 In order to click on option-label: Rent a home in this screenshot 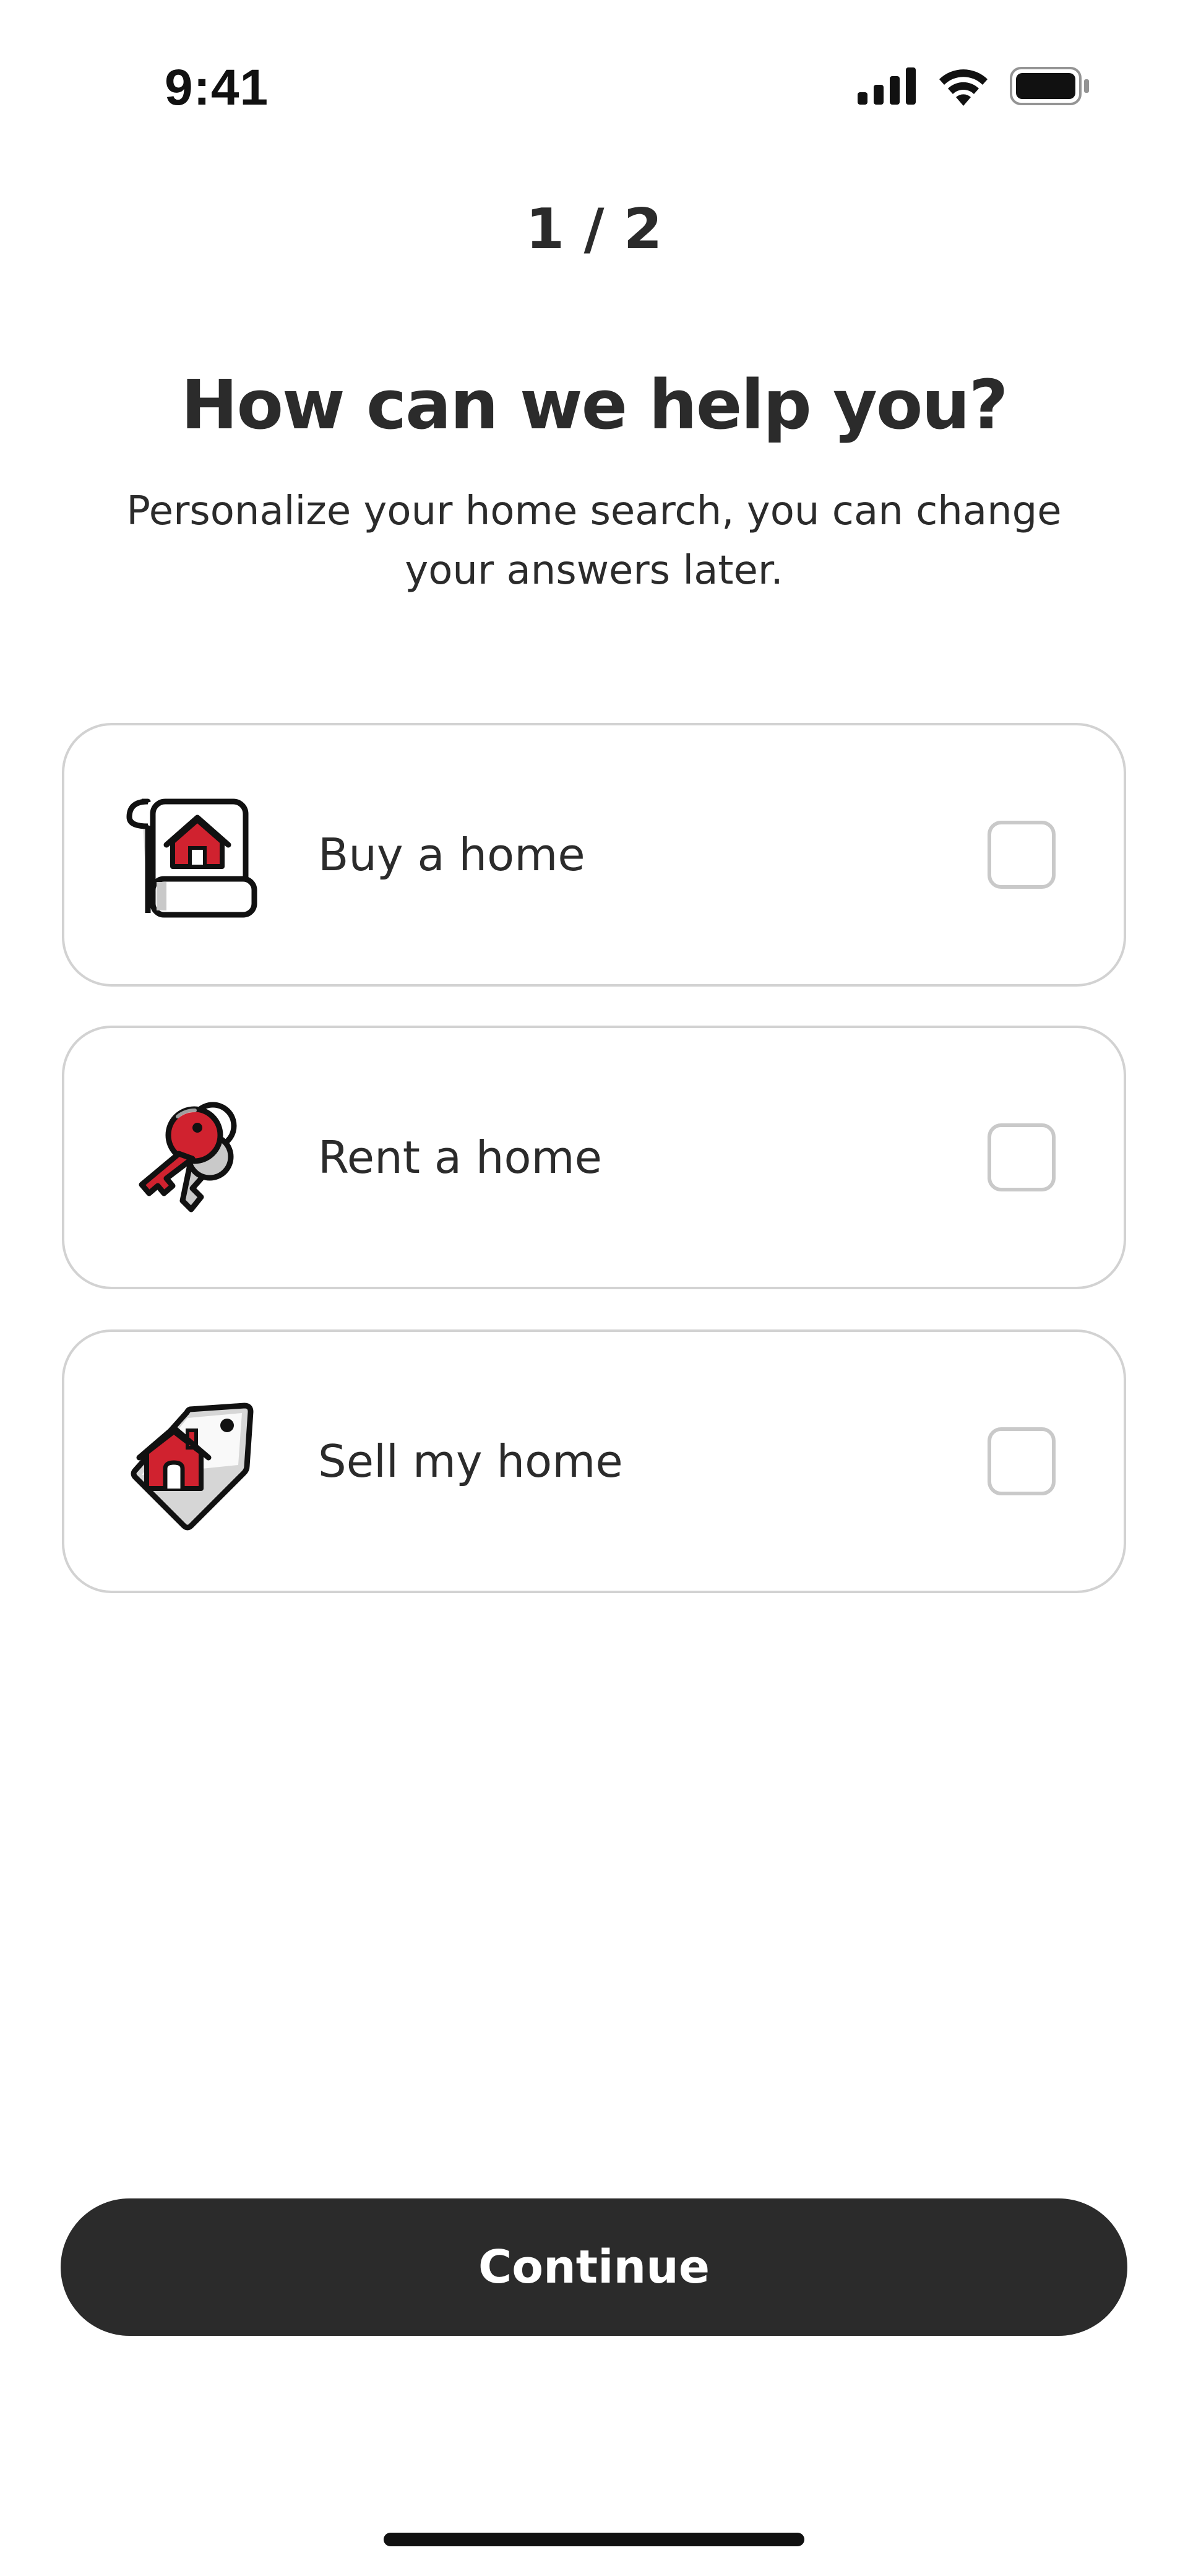, I will do `click(460, 1157)`.